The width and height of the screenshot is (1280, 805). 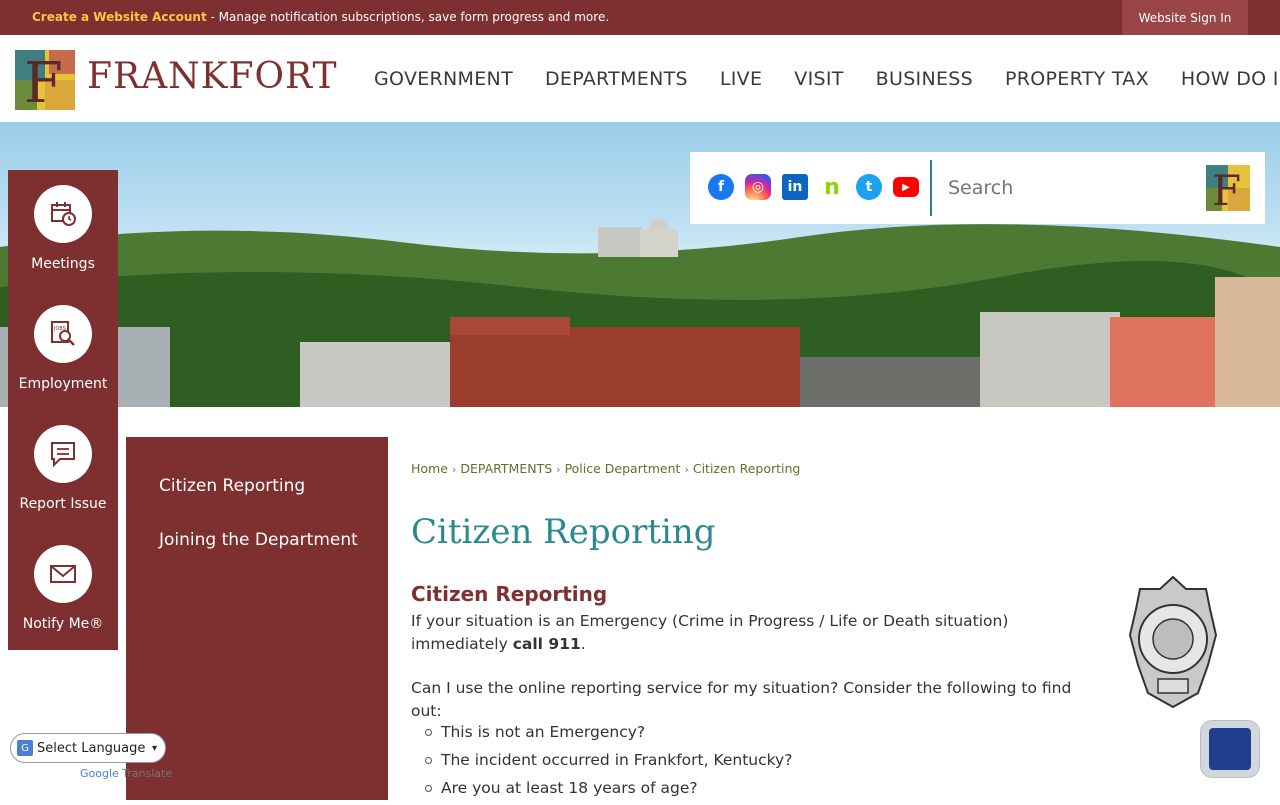 I want to click on nav-departments: DEPARTMENTS, so click(x=616, y=79).